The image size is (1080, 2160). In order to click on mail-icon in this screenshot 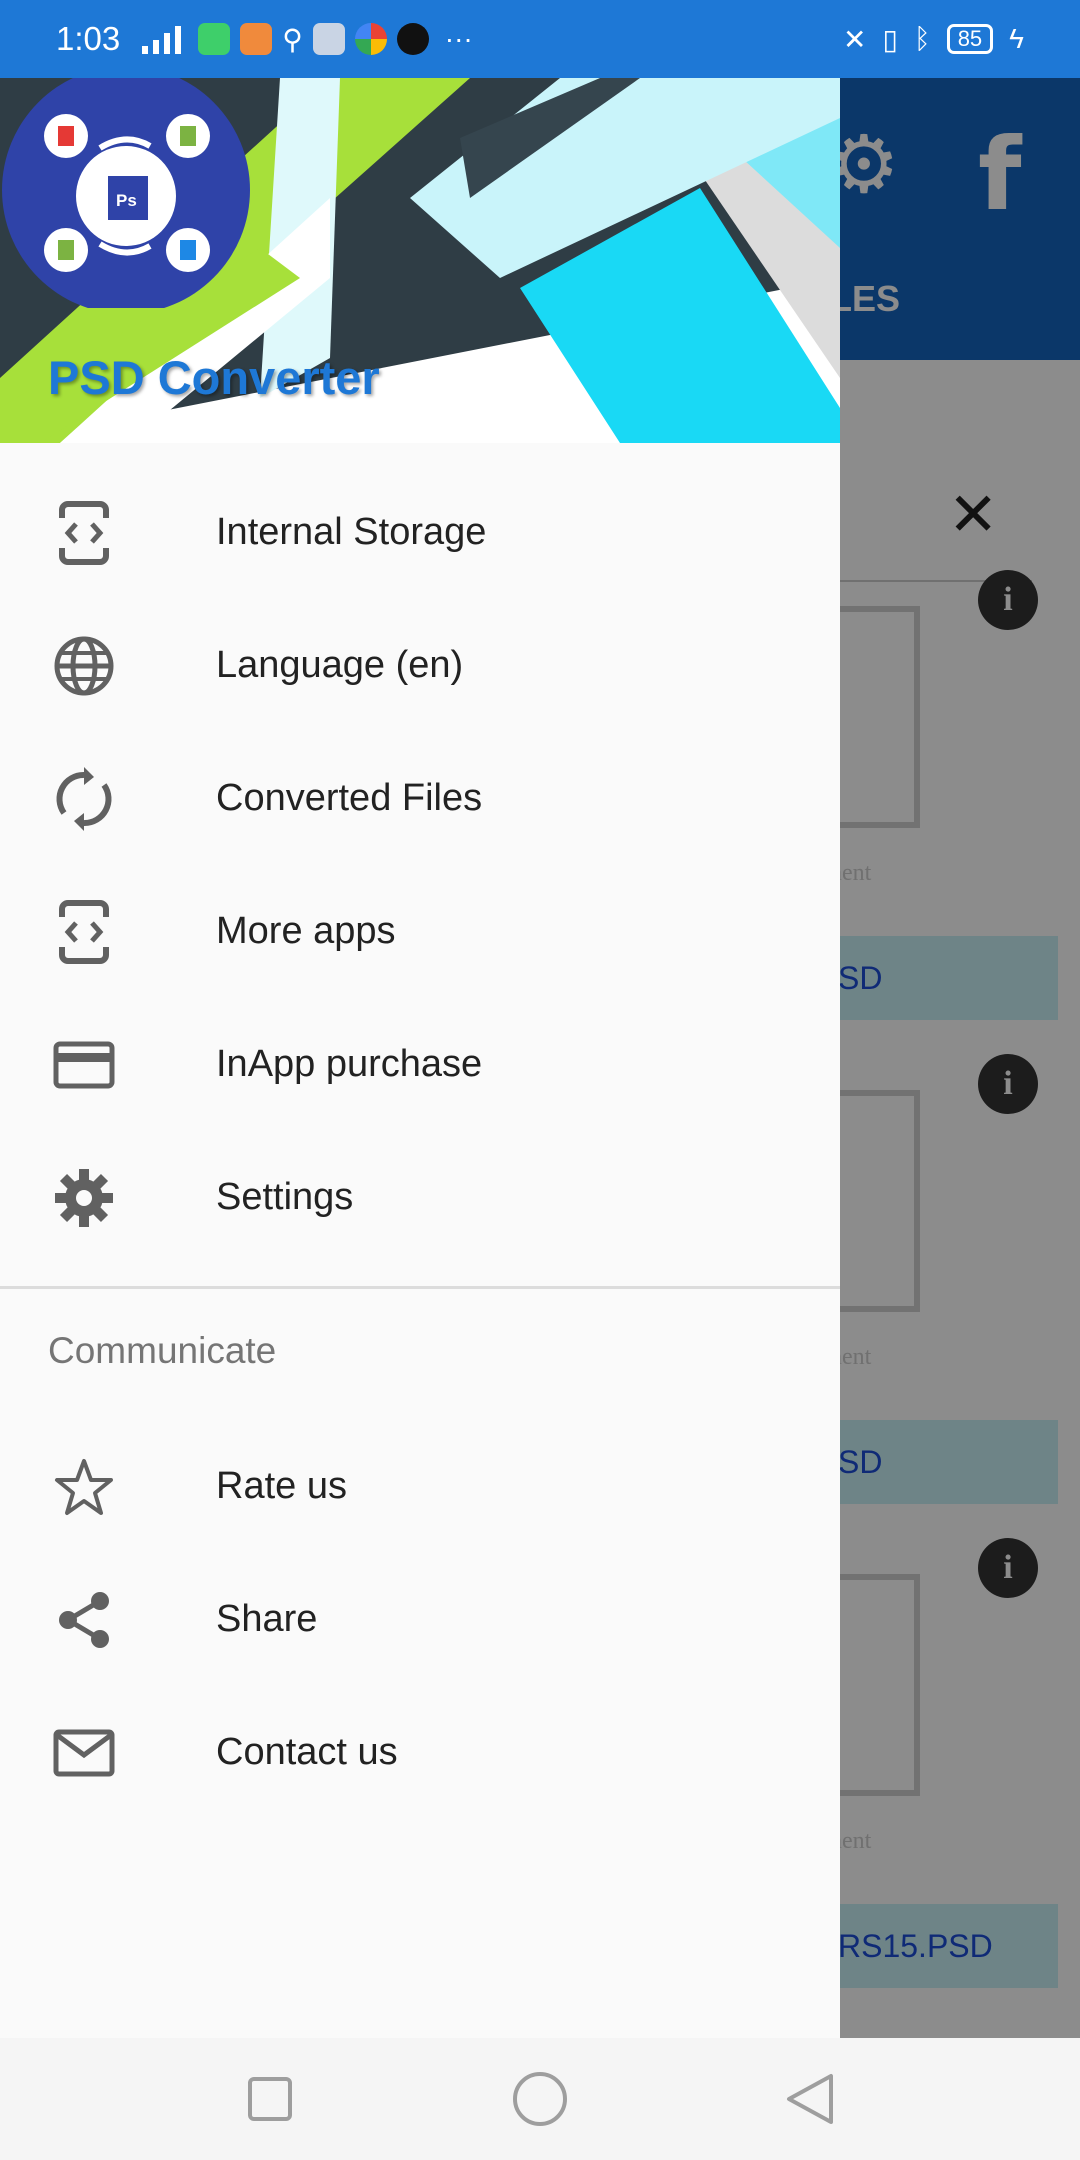, I will do `click(84, 1753)`.